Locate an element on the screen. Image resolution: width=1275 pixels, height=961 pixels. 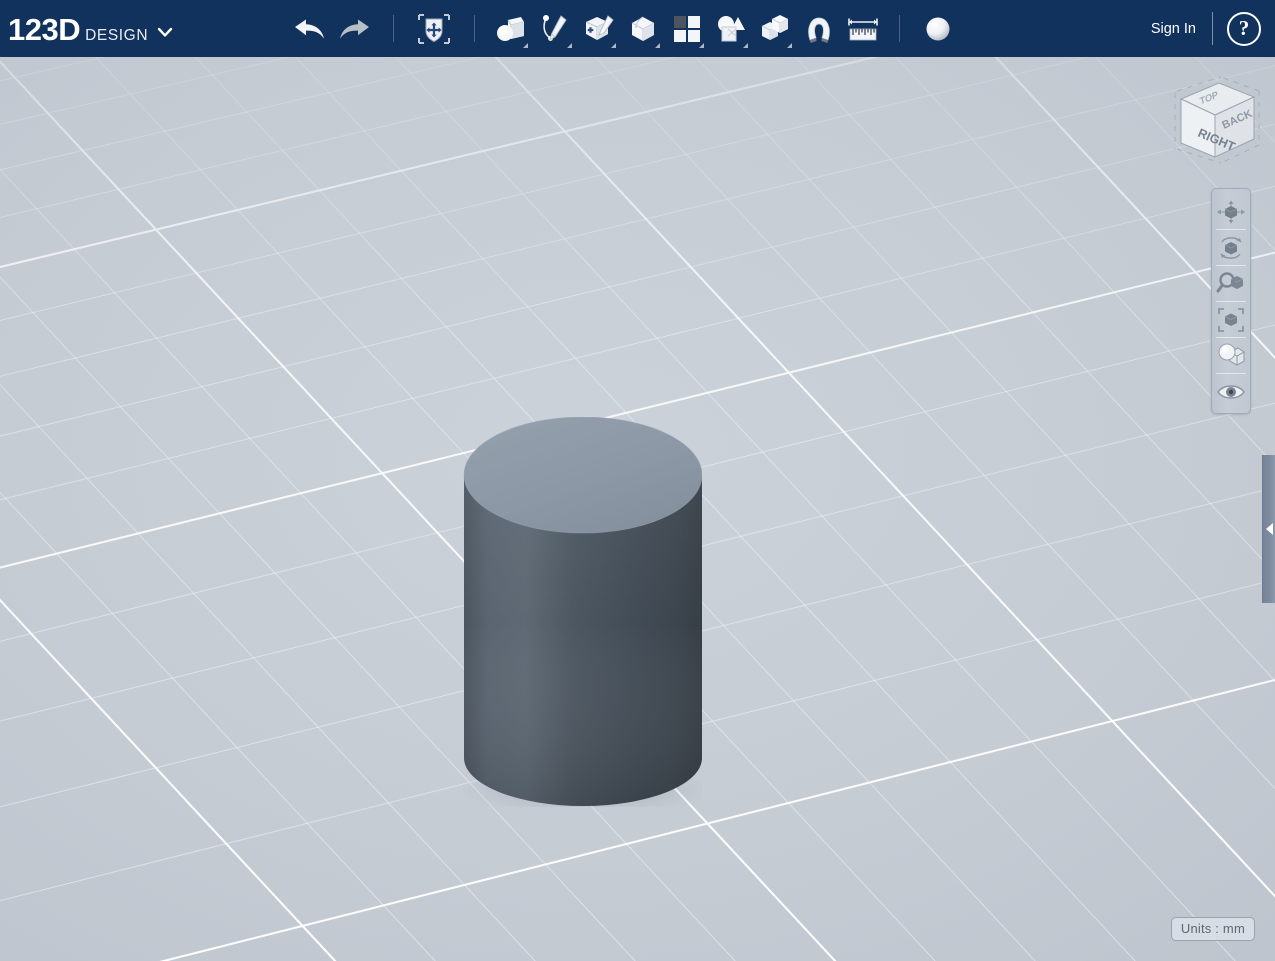
chevron-down-icon is located at coordinates (165, 34).